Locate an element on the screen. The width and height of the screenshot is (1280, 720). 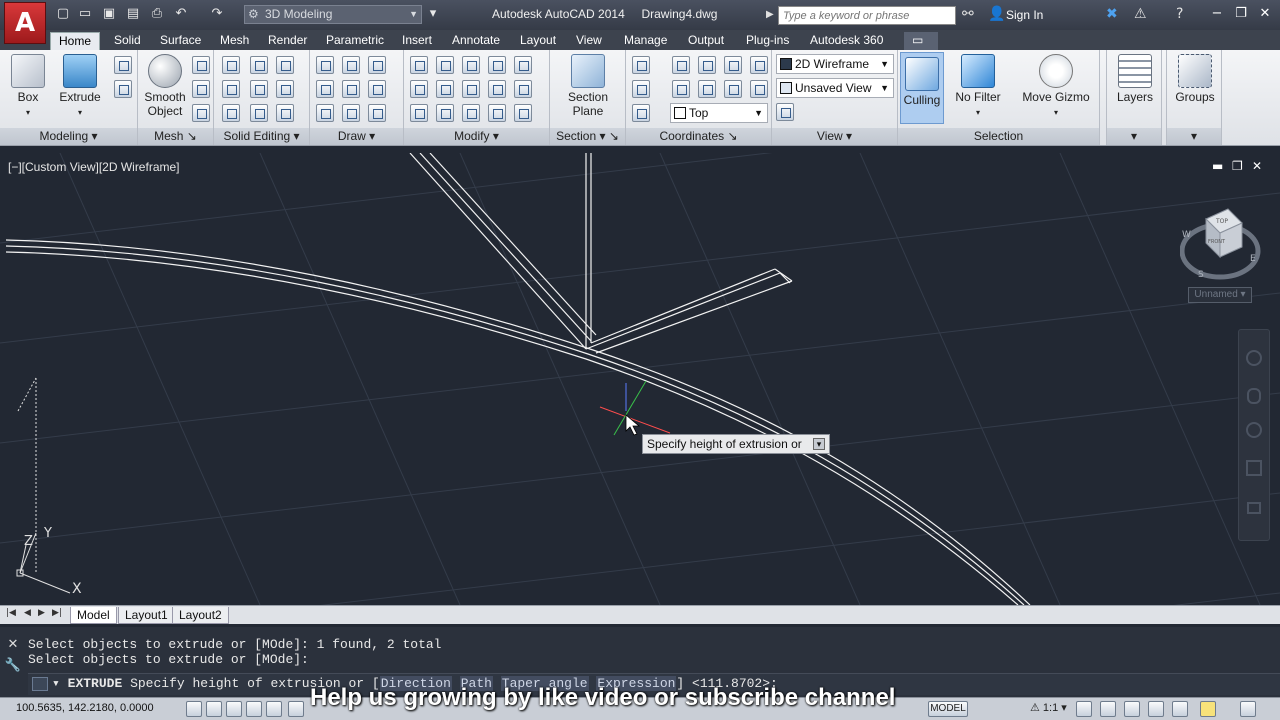
layers-button: Layers is located at coordinates (1135, 79).